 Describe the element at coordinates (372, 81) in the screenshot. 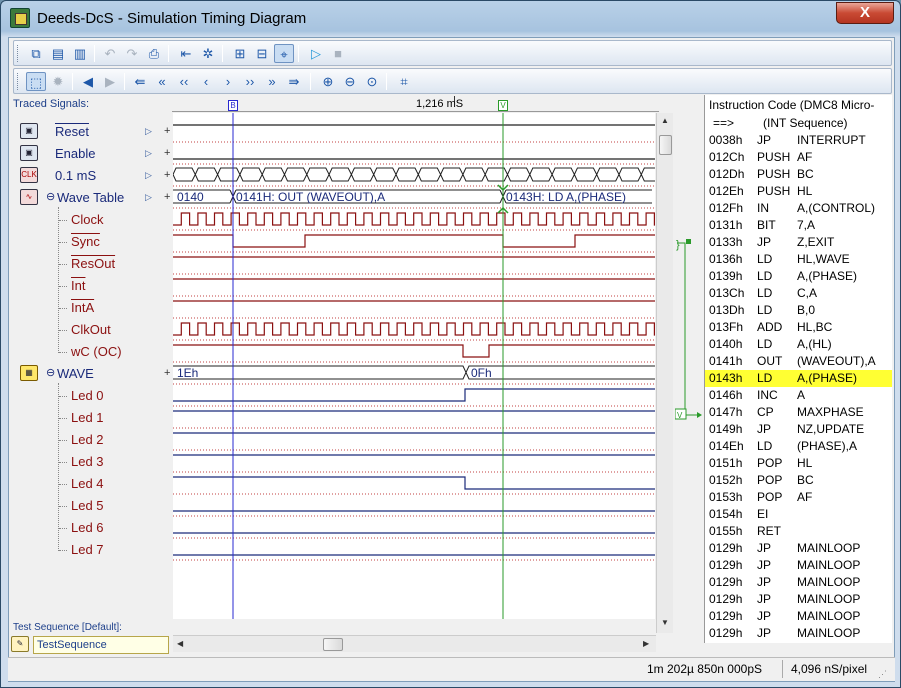

I see `zoom-fit-icon: ⊙` at that location.